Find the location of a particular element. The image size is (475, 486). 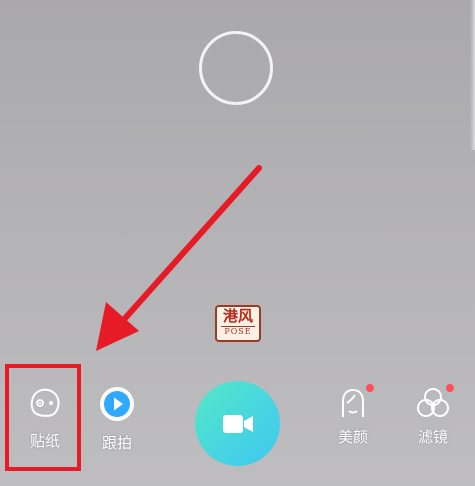

face-outline-icon is located at coordinates (353, 402).